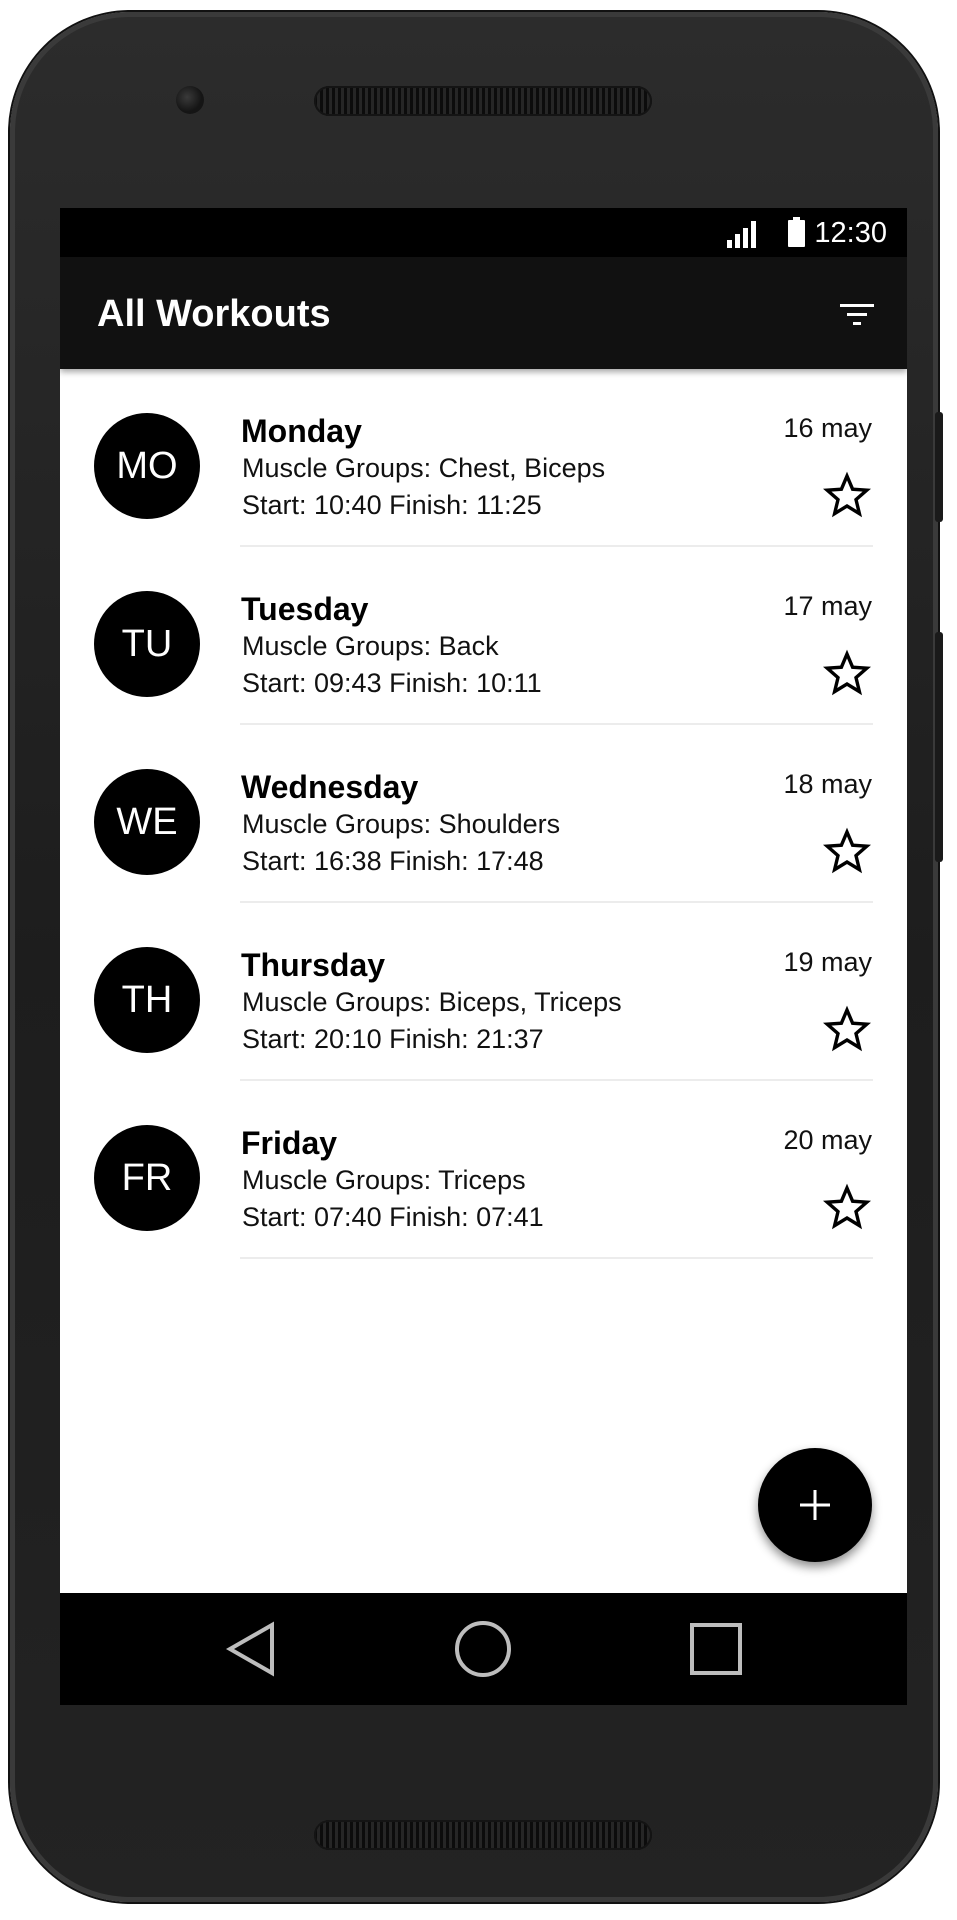  I want to click on workout-muscle-groups: Muscle Groups: Biceps, Triceps, so click(432, 1002).